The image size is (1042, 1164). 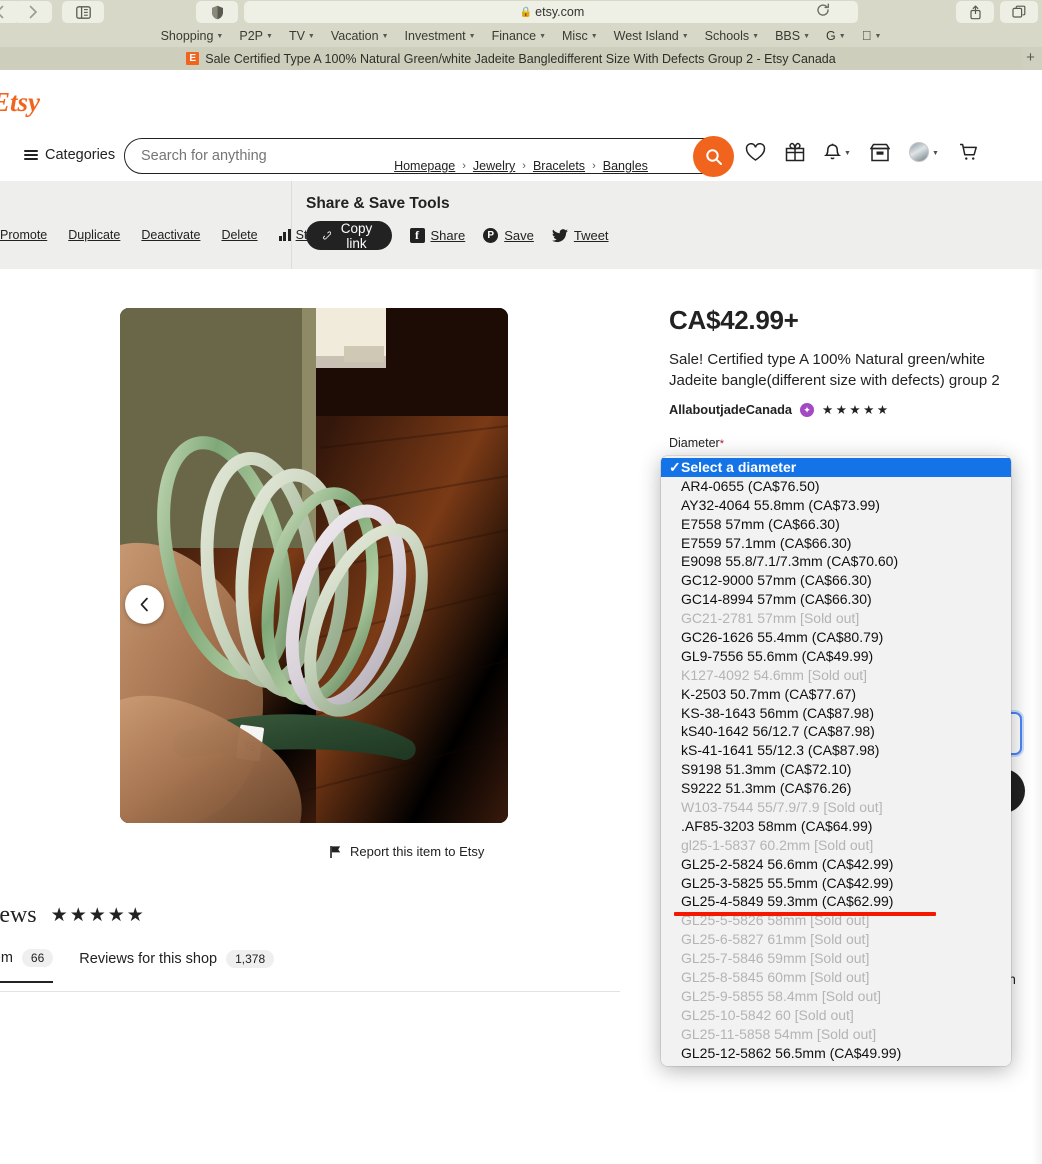 What do you see at coordinates (836, 599) in the screenshot?
I see `dropdown-option: GC14-8994 57mm (CA$66.30)` at bounding box center [836, 599].